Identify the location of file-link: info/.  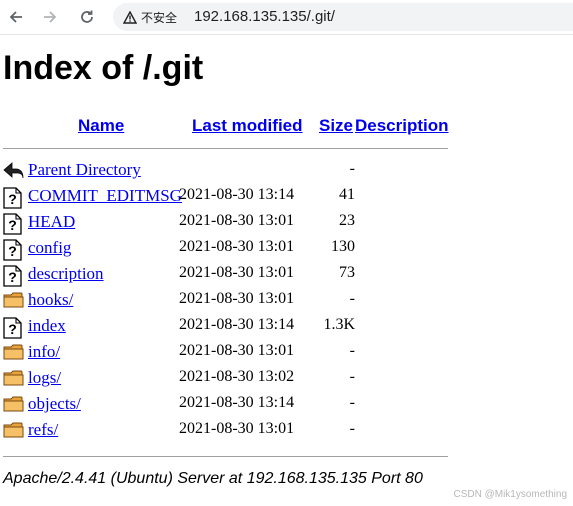
(44, 352).